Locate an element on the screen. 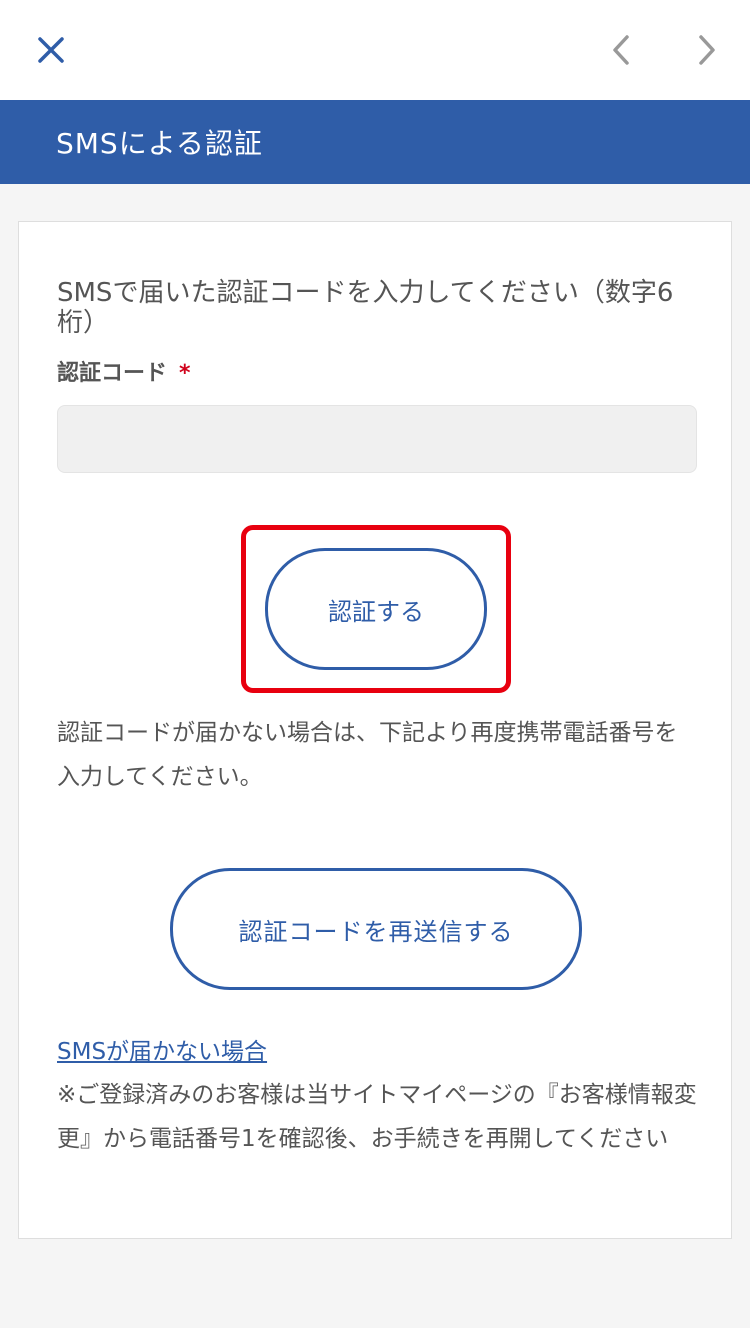 The image size is (750, 1328). code-label-text: 認証コード is located at coordinates (112, 373).